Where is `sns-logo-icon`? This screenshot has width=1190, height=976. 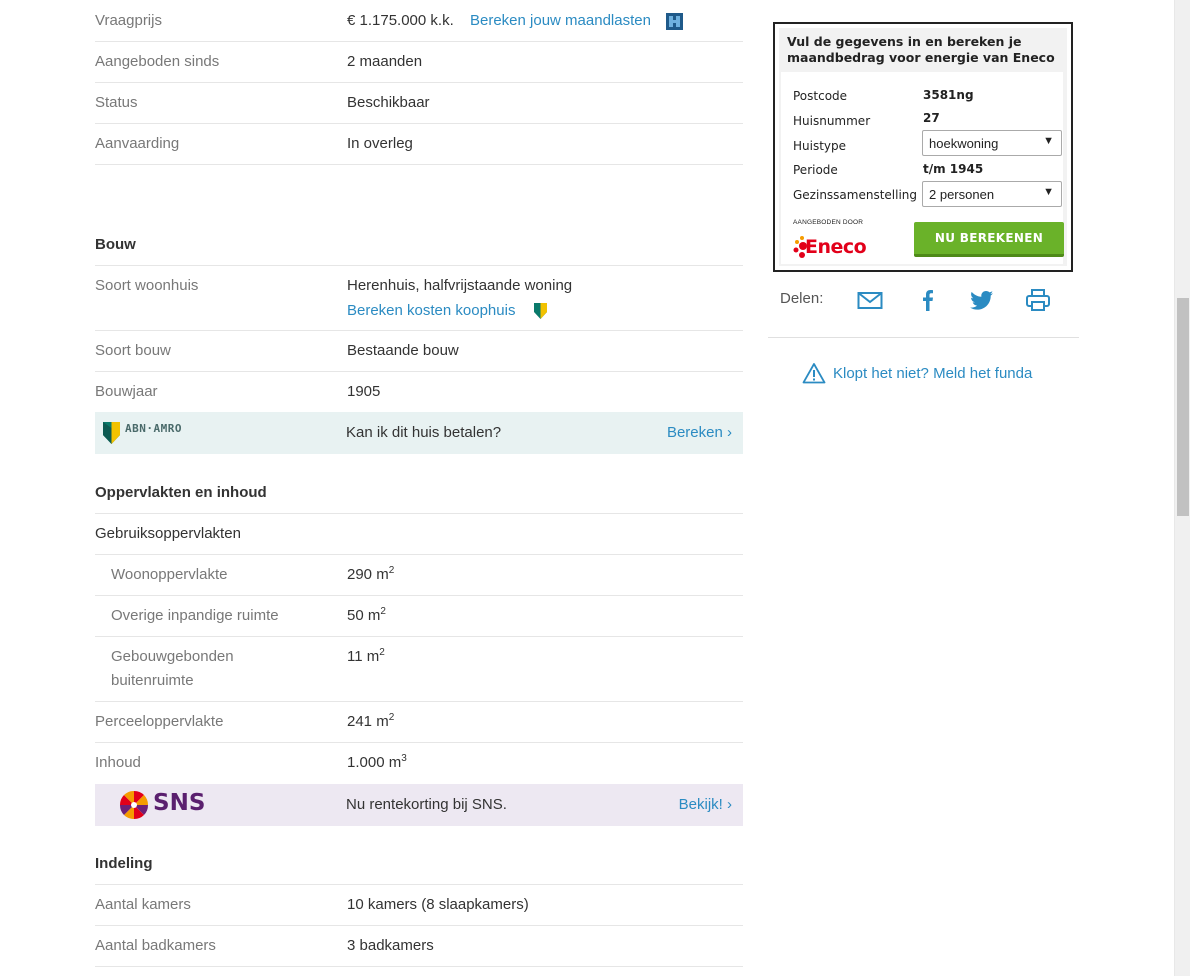 sns-logo-icon is located at coordinates (134, 805).